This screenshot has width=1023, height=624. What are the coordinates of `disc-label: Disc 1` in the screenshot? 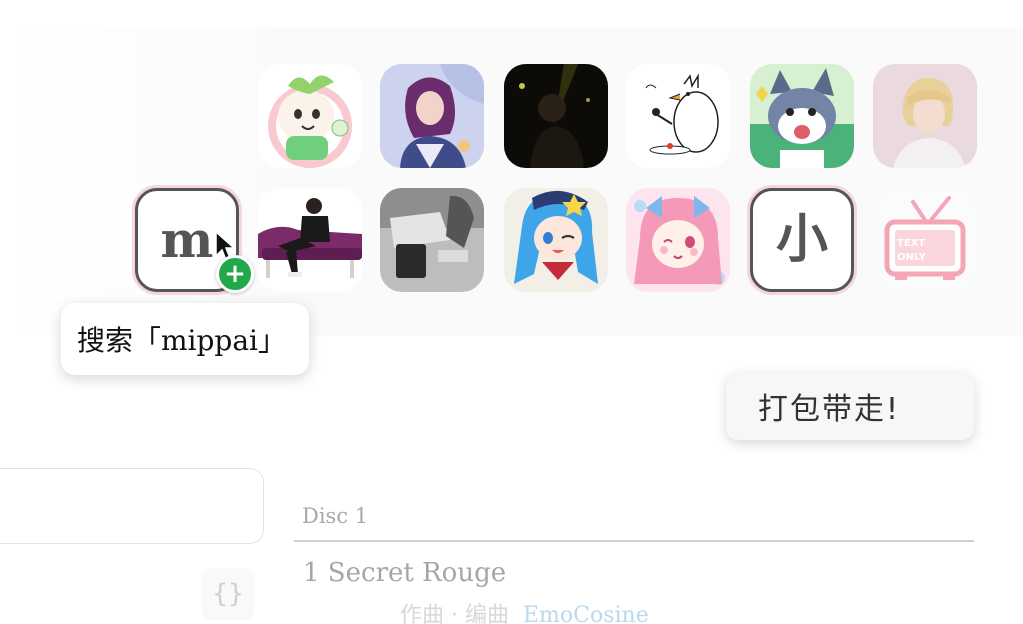 It's located at (335, 516).